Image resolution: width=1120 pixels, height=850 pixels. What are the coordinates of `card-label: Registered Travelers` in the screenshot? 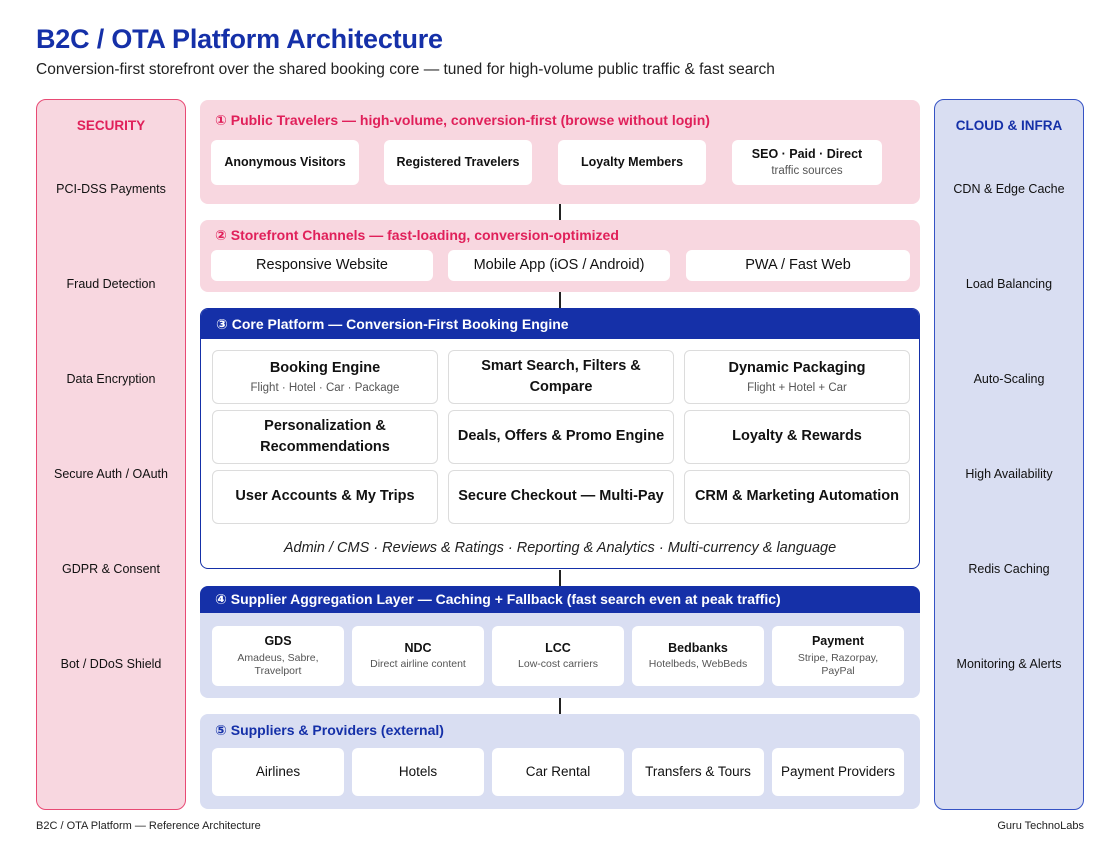 It's located at (458, 161).